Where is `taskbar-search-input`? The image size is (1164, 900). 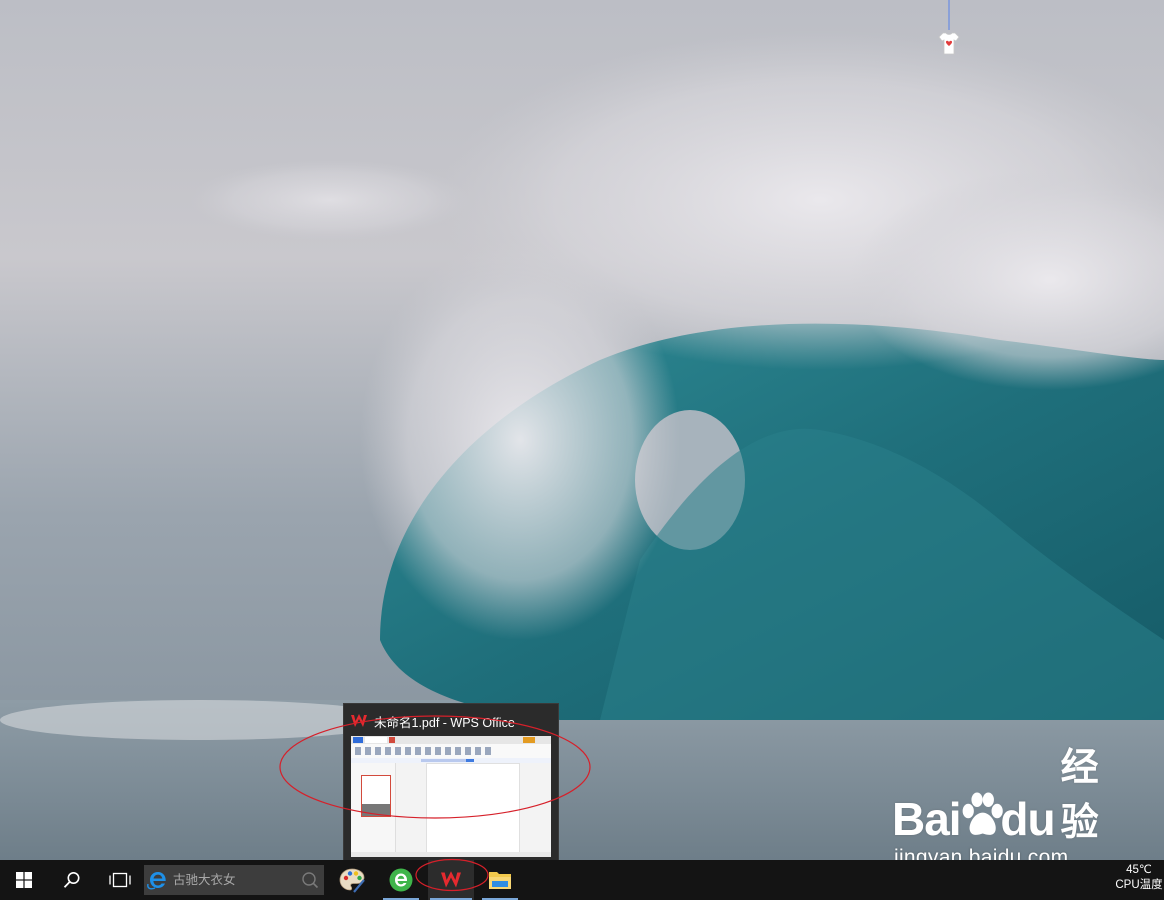
taskbar-search-input is located at coordinates (236, 880).